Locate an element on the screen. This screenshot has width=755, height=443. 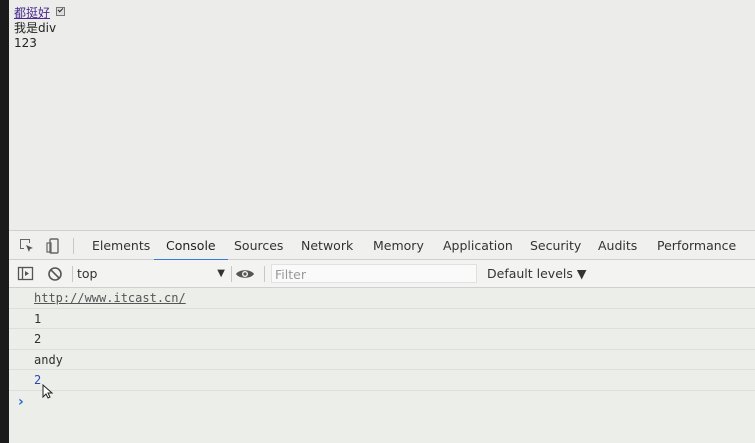
context-select: top ▼ is located at coordinates (151, 274).